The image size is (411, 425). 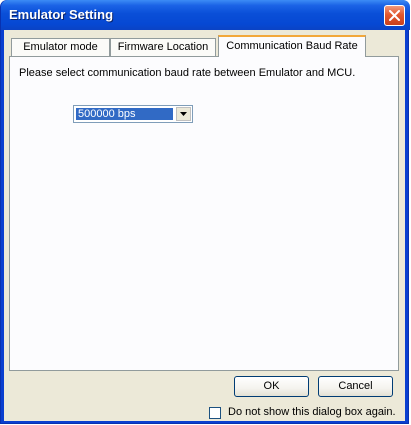 I want to click on cancel-button-label: Cancel, so click(x=355, y=386).